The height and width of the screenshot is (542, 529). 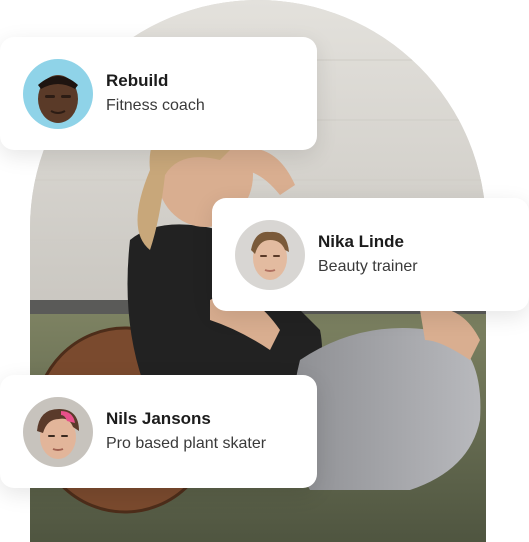 I want to click on profile-card-nika-linde: Nika Linde Beauty trainer, so click(x=370, y=254).